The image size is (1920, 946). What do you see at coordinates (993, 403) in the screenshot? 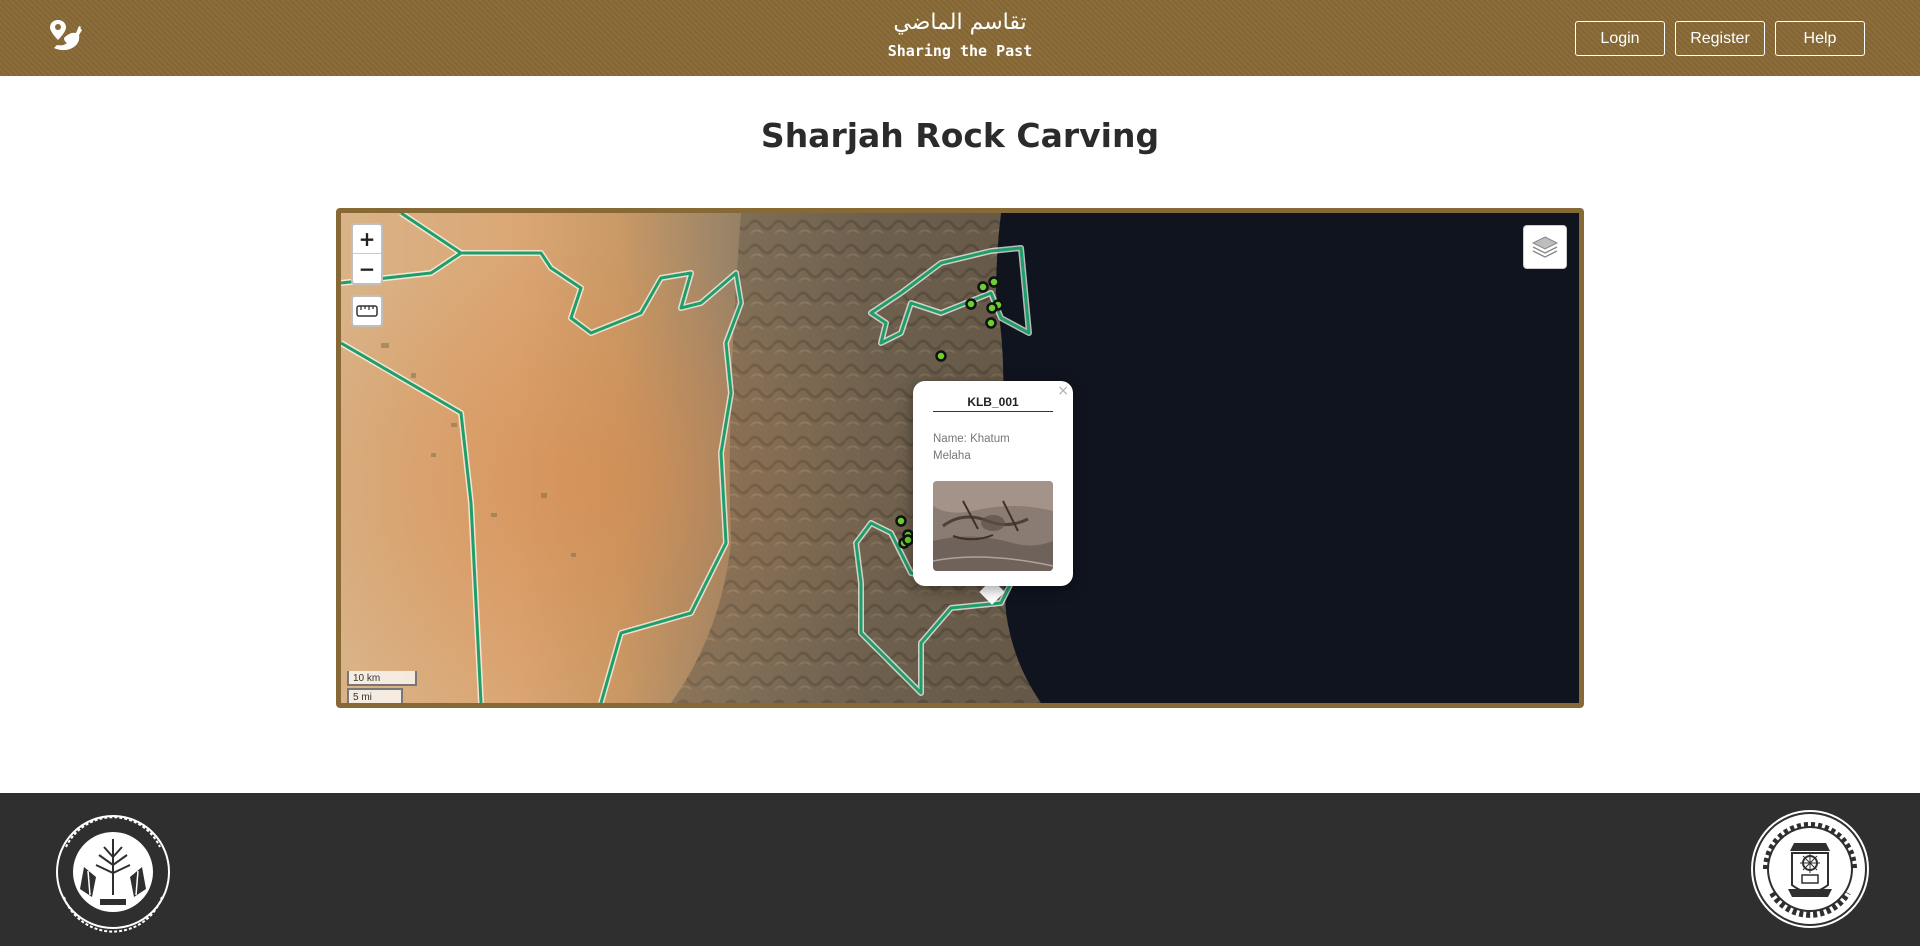
I see `popup-title: KLB_001` at bounding box center [993, 403].